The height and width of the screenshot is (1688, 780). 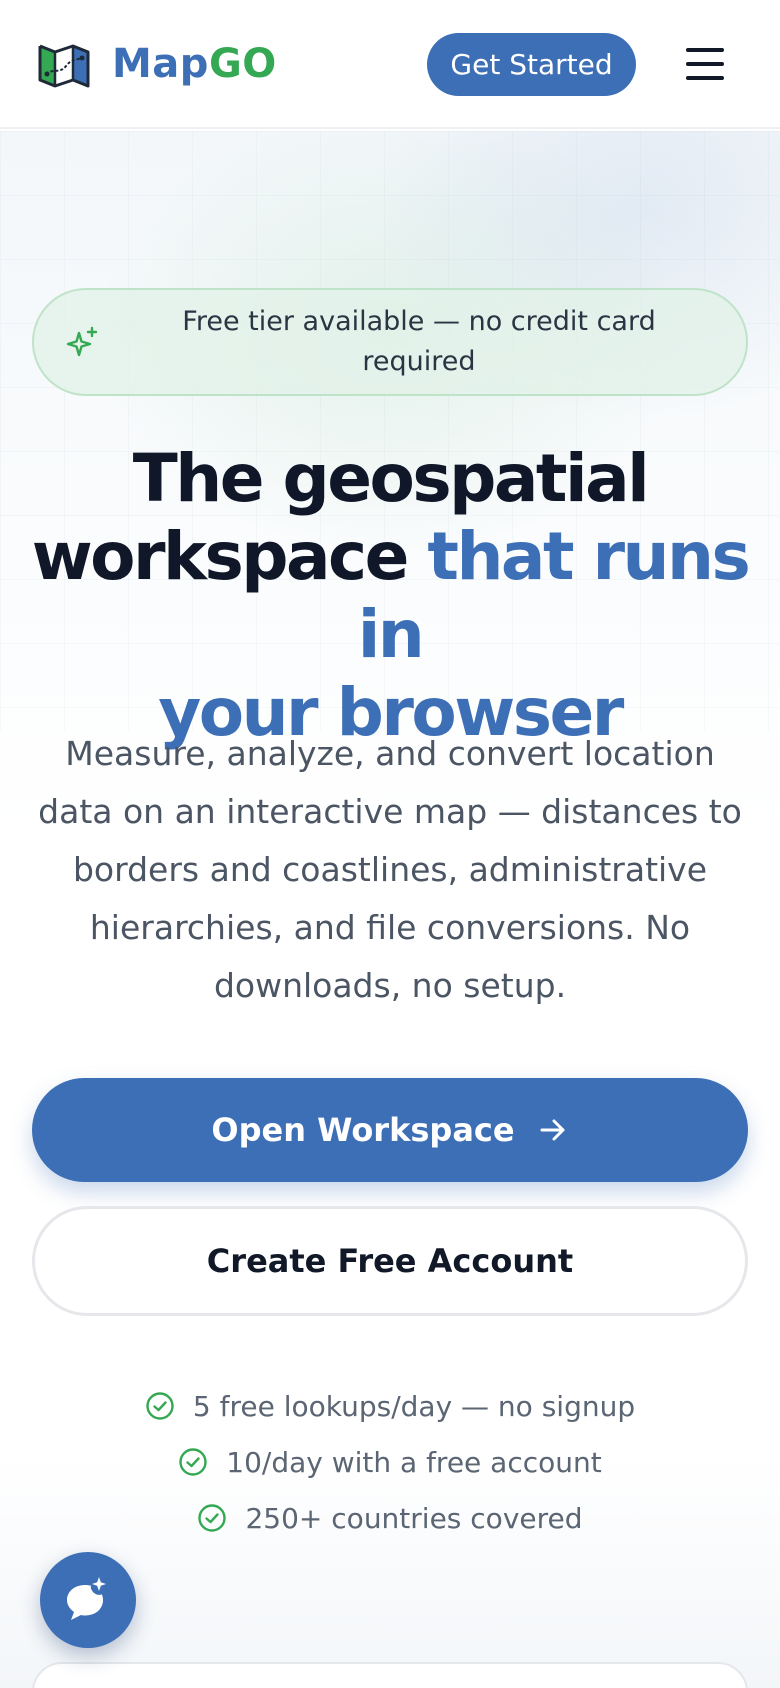 What do you see at coordinates (390, 1261) in the screenshot?
I see `create-free-account-button: Create Free Account` at bounding box center [390, 1261].